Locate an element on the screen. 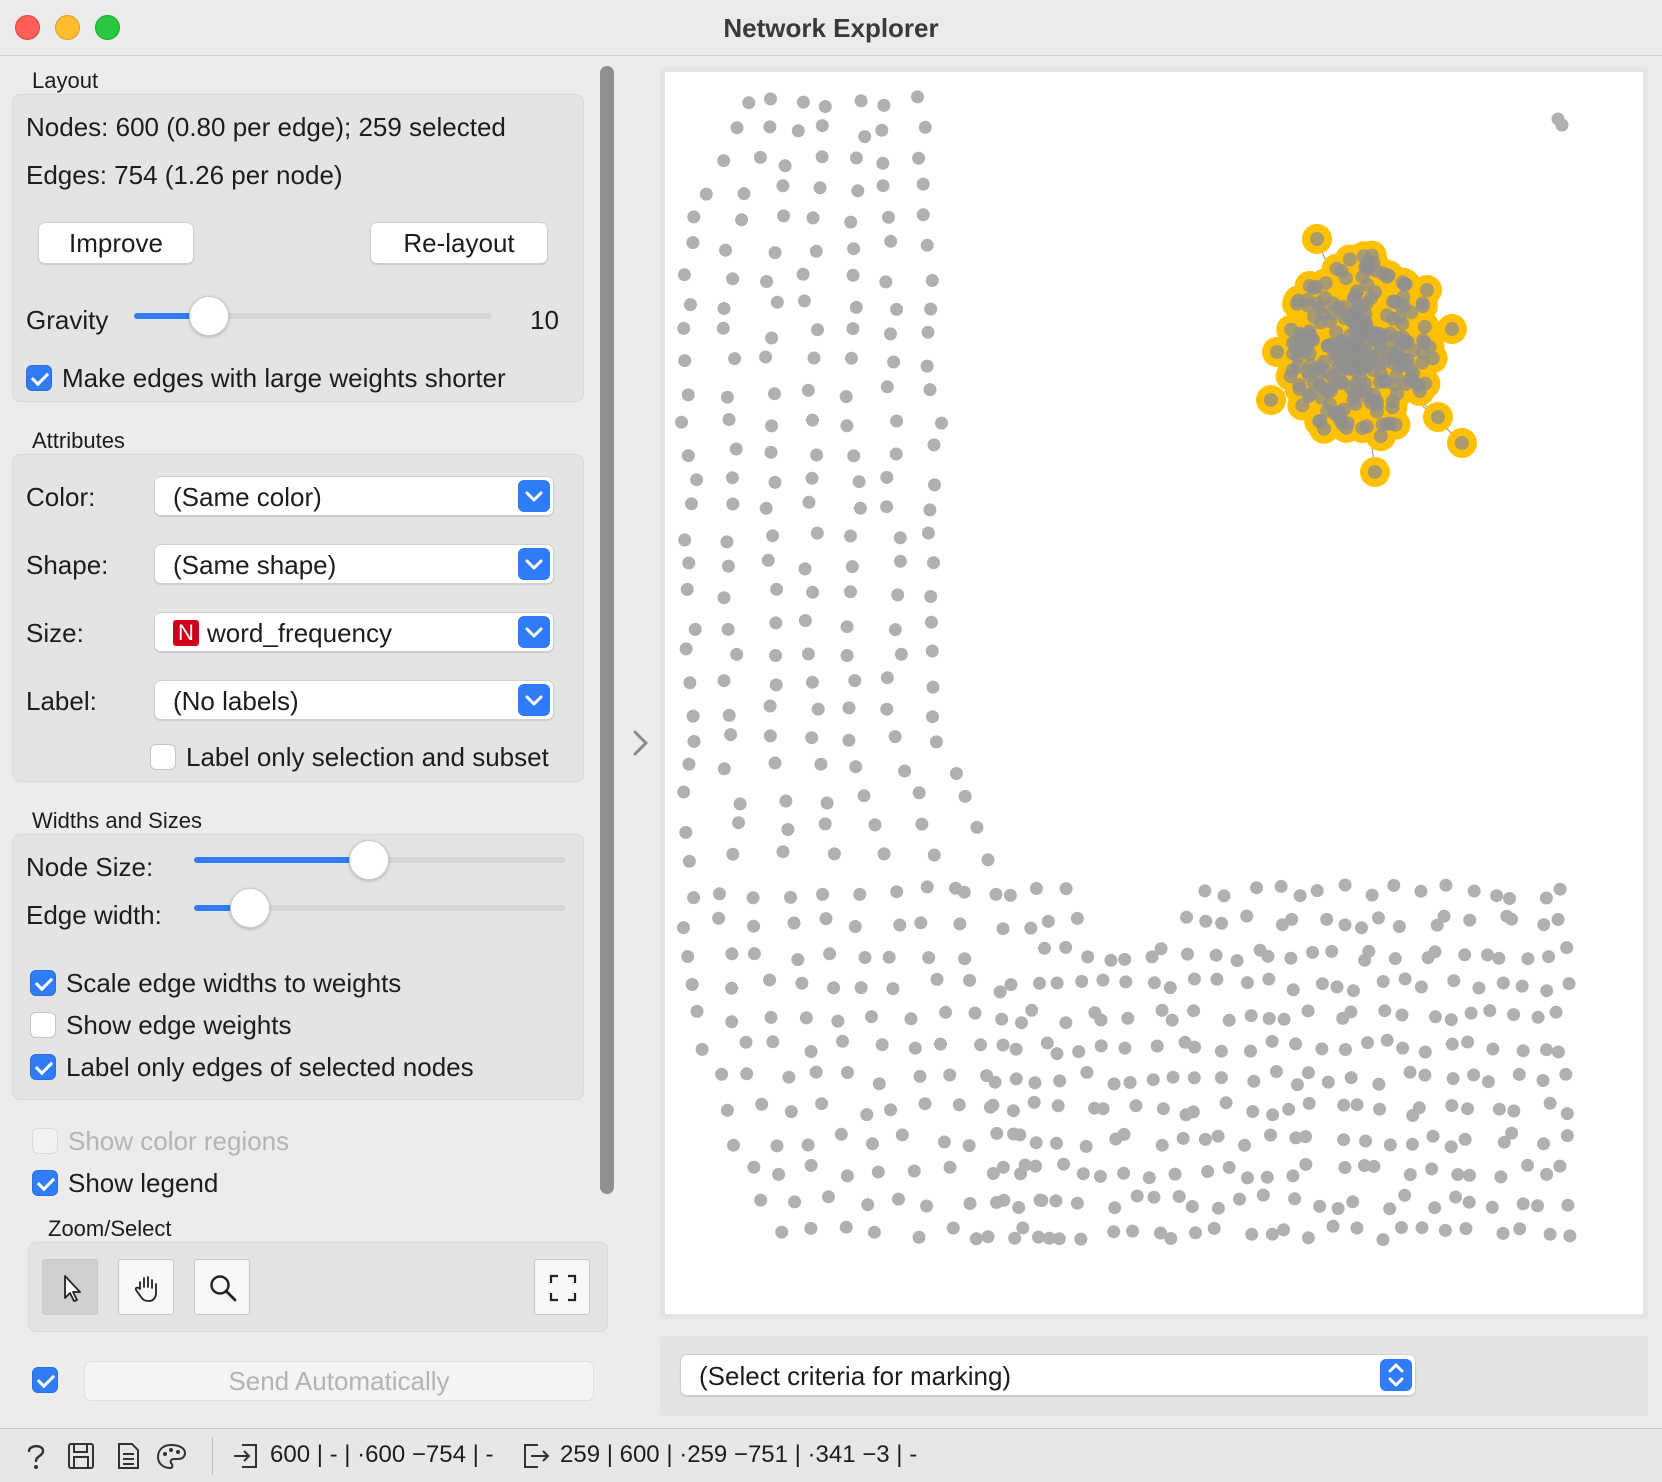 This screenshot has height=1482, width=1662. color-combo: (Same color) is located at coordinates (354, 496).